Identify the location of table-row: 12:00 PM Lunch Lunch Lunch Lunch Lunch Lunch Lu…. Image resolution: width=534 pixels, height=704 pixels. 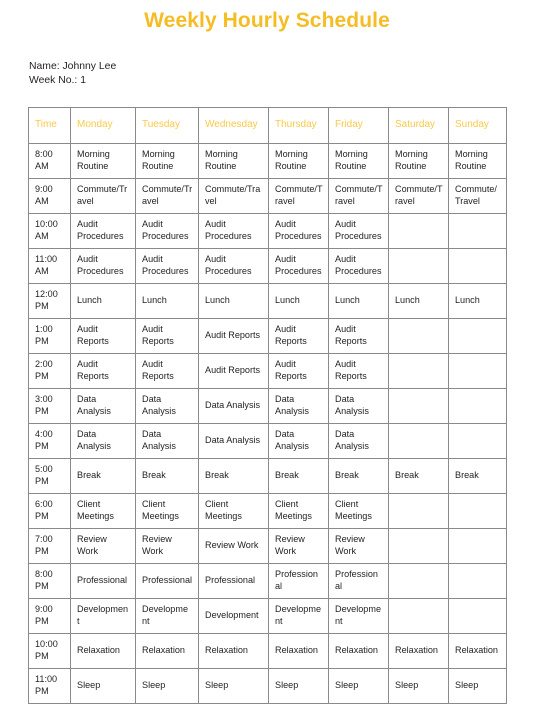
(267, 300).